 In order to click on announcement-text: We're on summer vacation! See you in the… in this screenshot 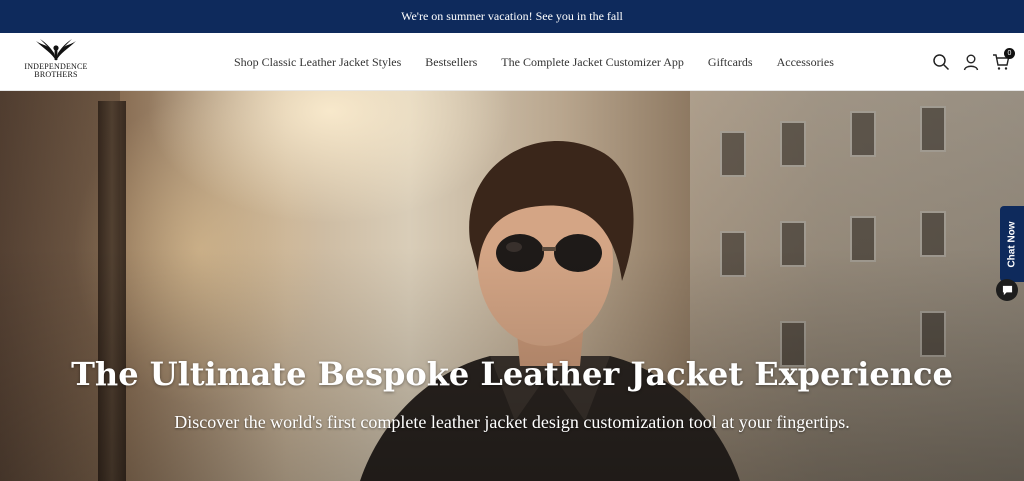, I will do `click(512, 16)`.